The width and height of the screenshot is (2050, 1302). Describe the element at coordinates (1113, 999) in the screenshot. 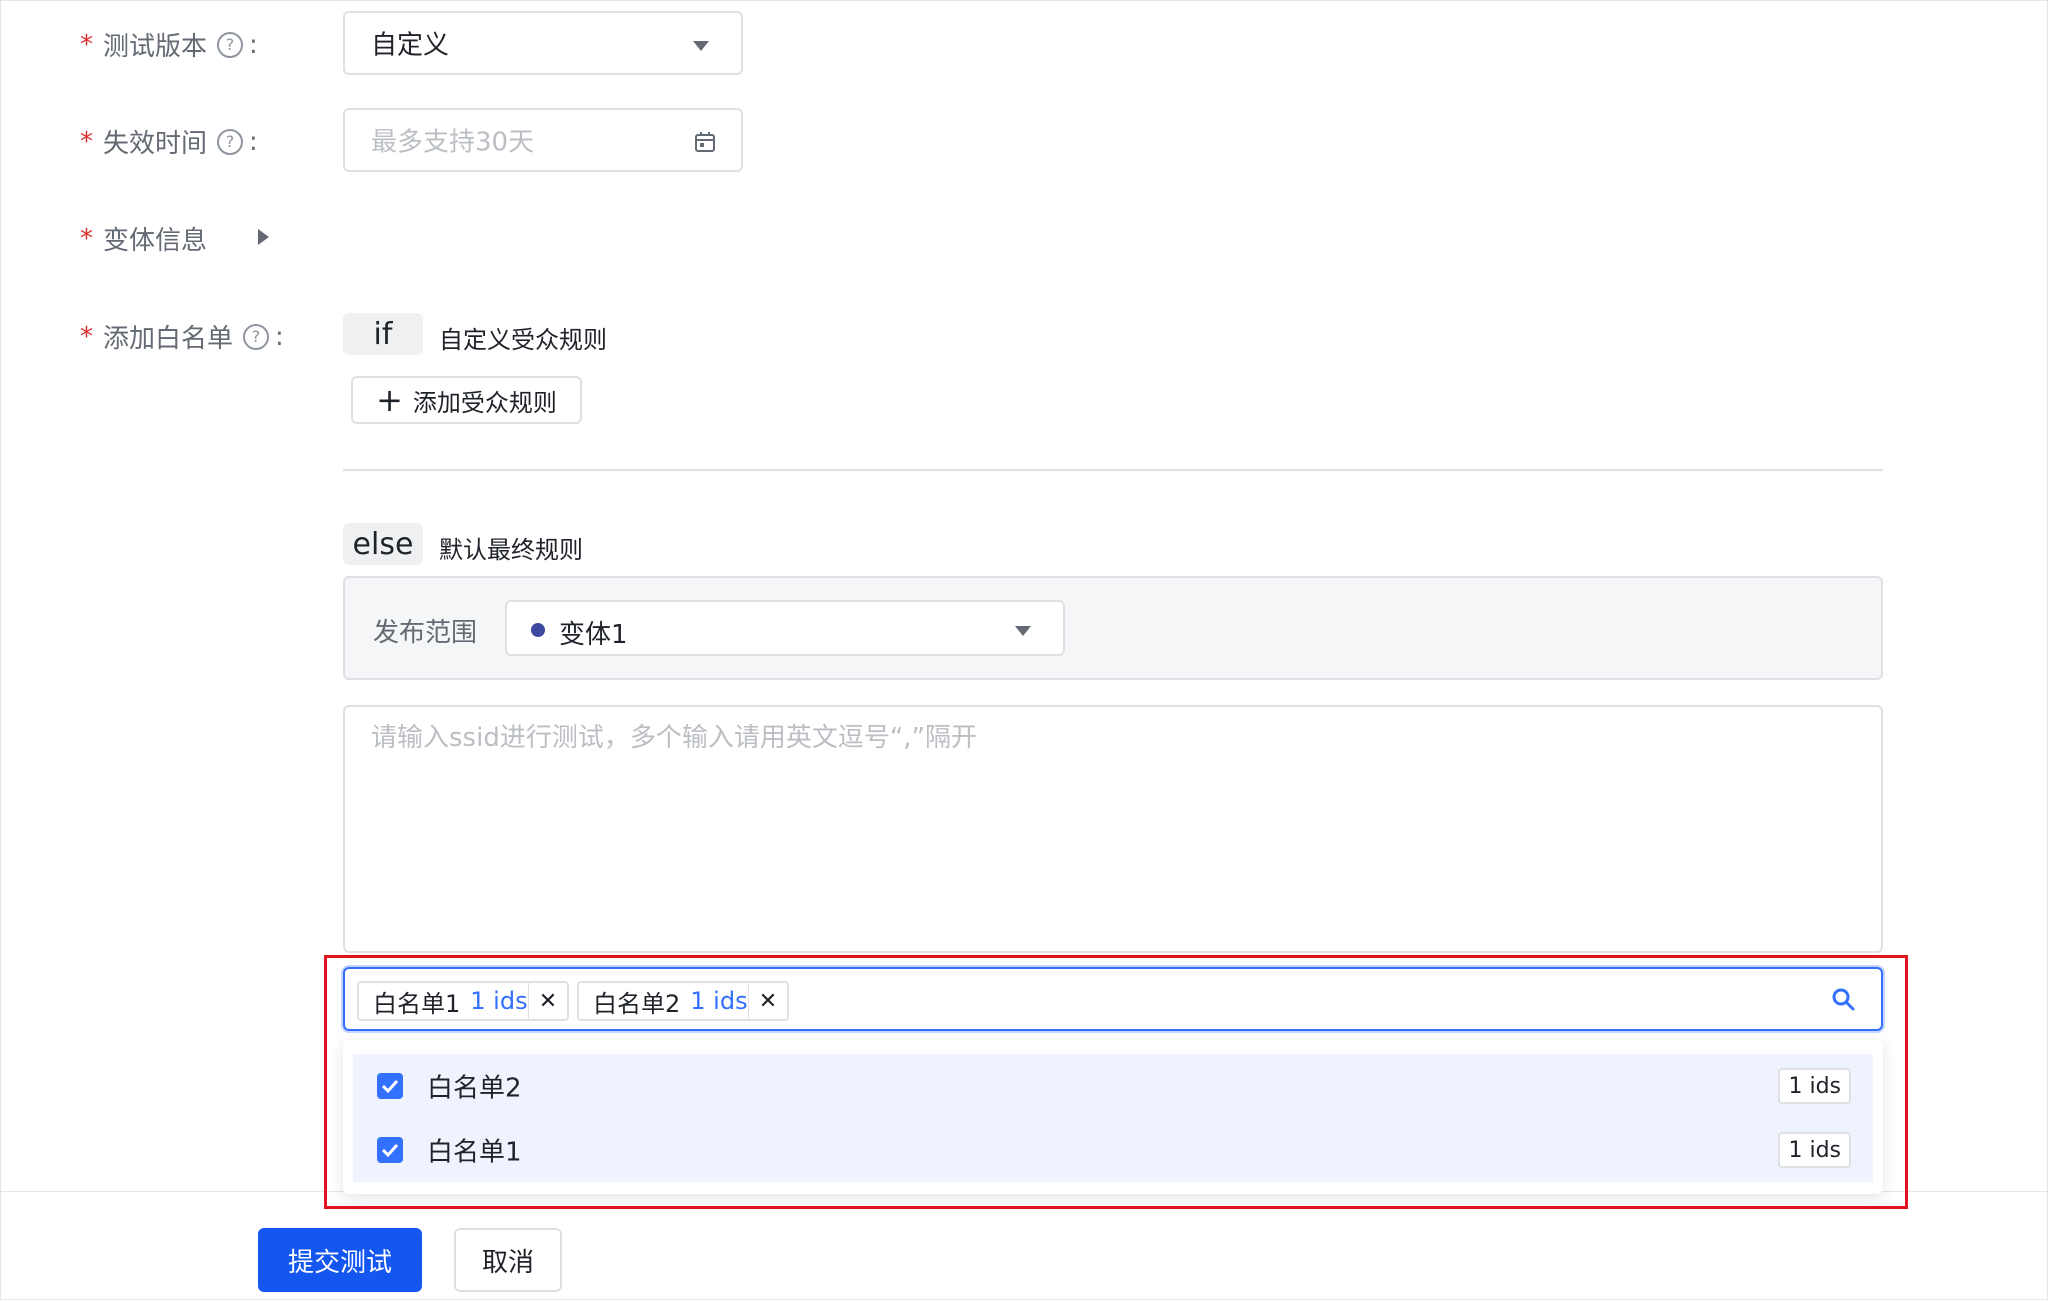

I see `whitelist-multiselect: 白名单1 1 ids ✕ 白名单2 1 ids ✕` at that location.